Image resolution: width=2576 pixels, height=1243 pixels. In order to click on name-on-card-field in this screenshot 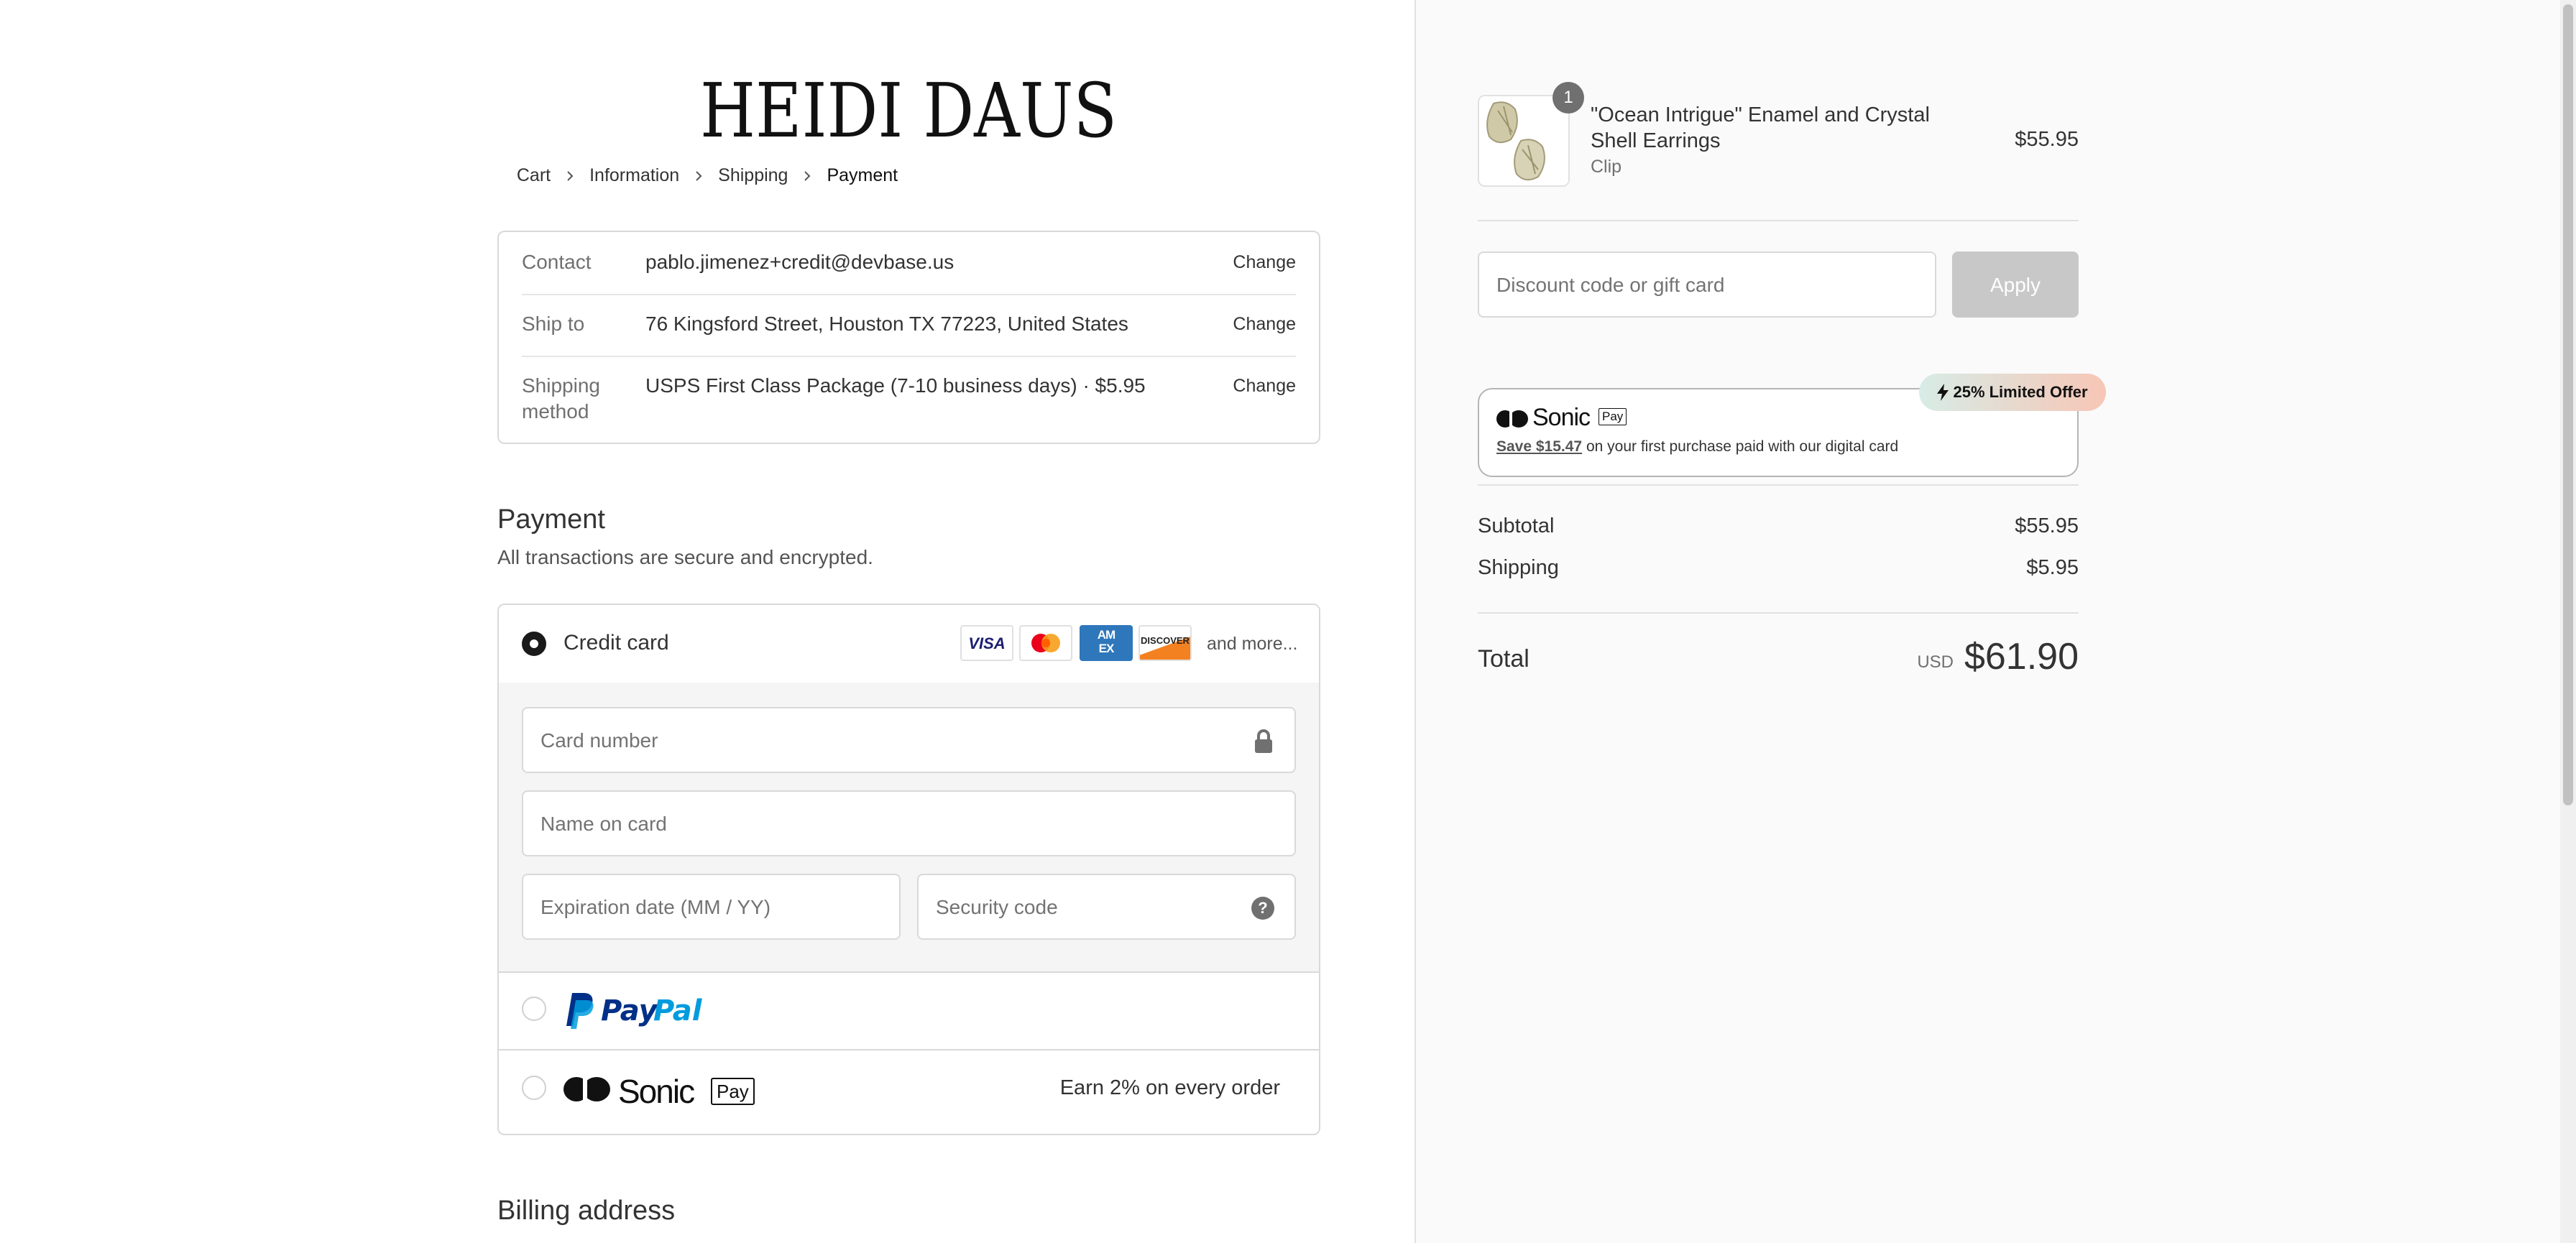, I will do `click(909, 823)`.